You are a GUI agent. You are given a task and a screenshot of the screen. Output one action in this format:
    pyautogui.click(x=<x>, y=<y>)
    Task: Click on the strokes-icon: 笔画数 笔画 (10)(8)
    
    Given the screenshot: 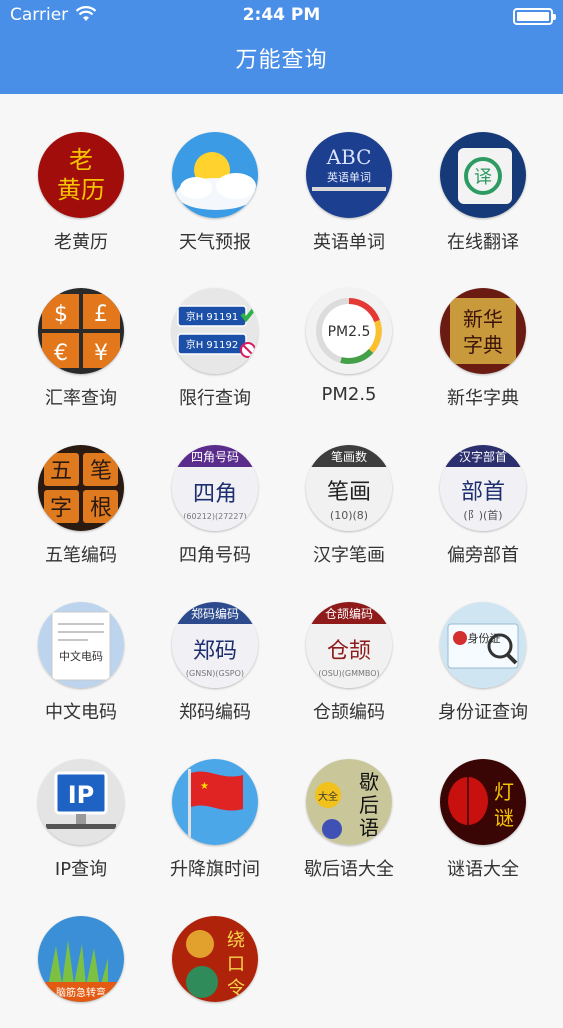 What is the action you would take?
    pyautogui.click(x=349, y=488)
    